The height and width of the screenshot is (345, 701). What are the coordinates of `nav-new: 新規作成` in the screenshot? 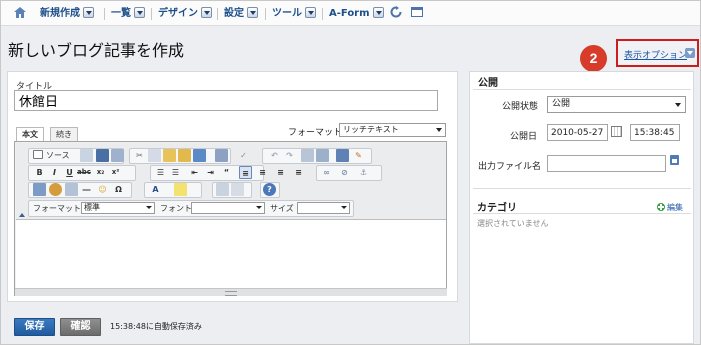 It's located at (67, 13).